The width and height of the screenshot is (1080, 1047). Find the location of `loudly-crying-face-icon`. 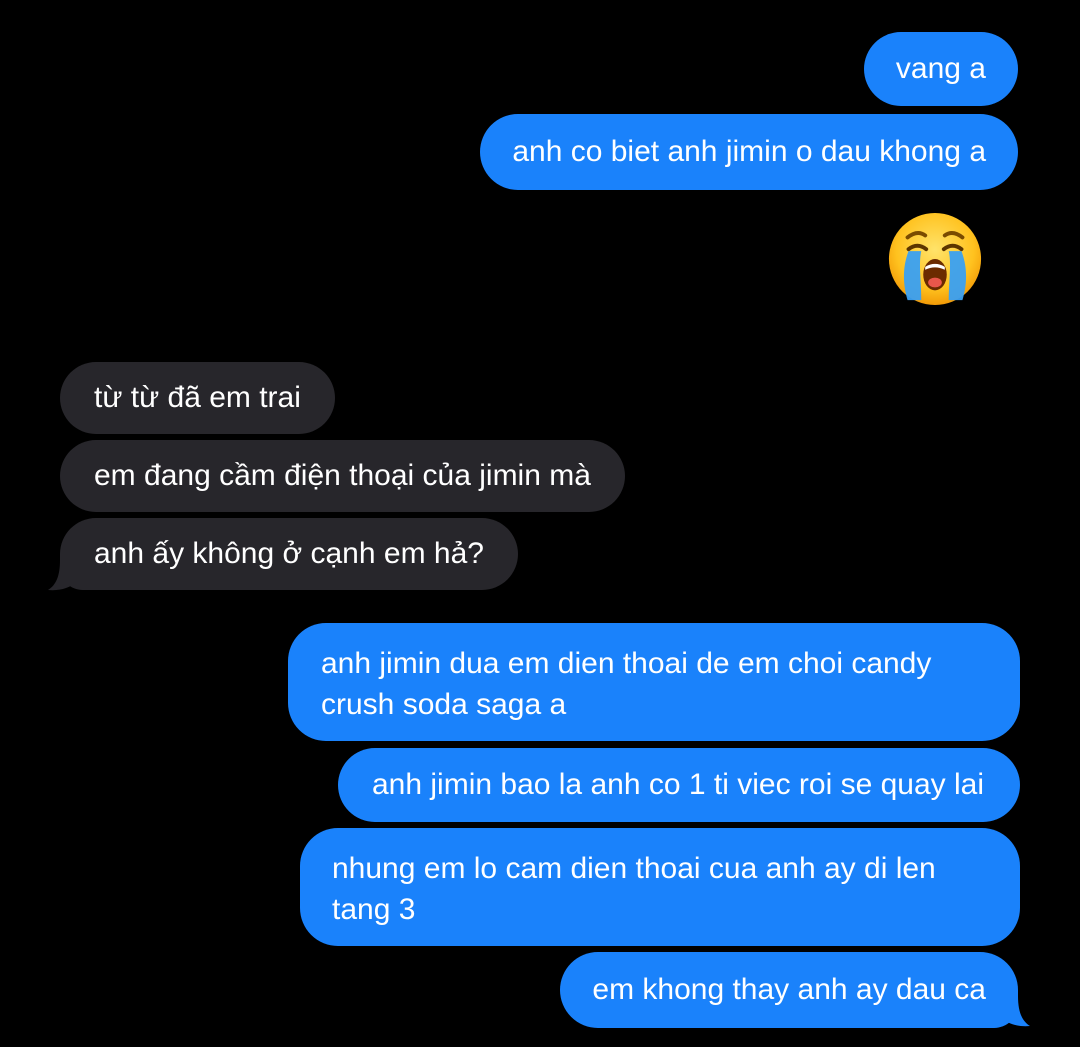

loudly-crying-face-icon is located at coordinates (935, 259).